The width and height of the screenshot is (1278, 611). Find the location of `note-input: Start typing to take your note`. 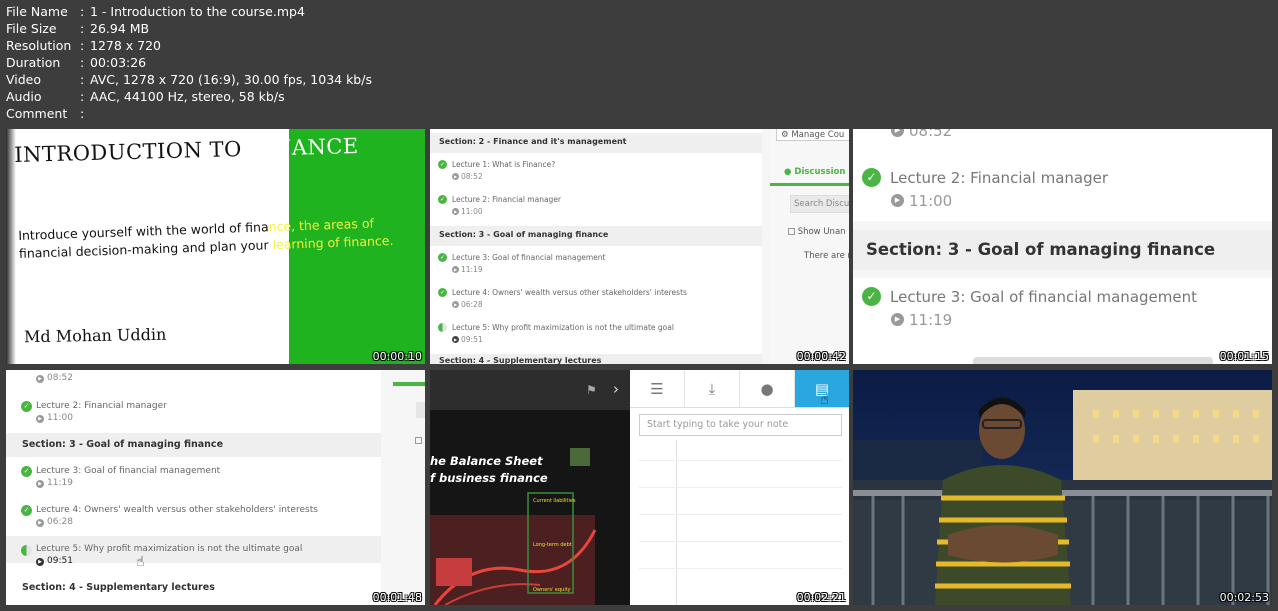

note-input: Start typing to take your note is located at coordinates (740, 425).